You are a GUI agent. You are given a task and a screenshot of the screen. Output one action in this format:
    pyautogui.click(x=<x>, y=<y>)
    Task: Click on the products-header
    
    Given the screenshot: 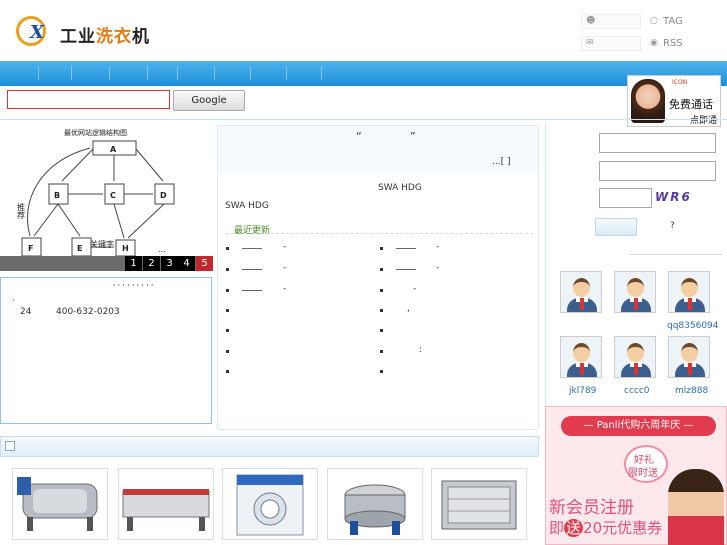 What is the action you would take?
    pyautogui.click(x=269, y=446)
    